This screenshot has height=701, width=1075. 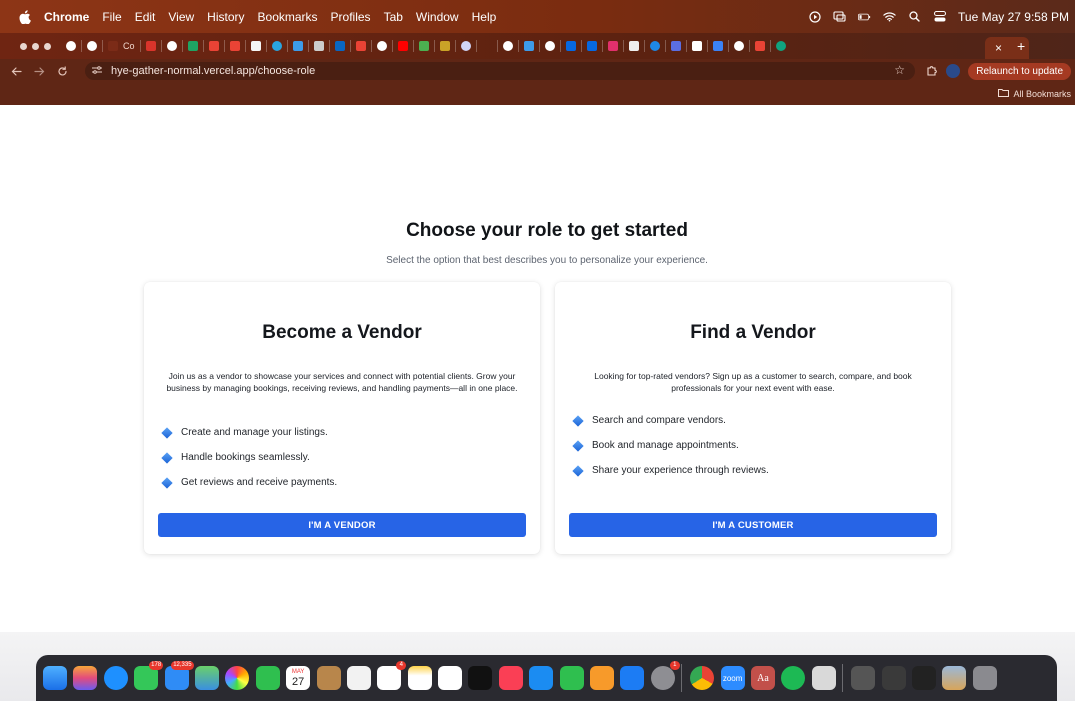 What do you see at coordinates (55, 678) in the screenshot?
I see `finder-icon` at bounding box center [55, 678].